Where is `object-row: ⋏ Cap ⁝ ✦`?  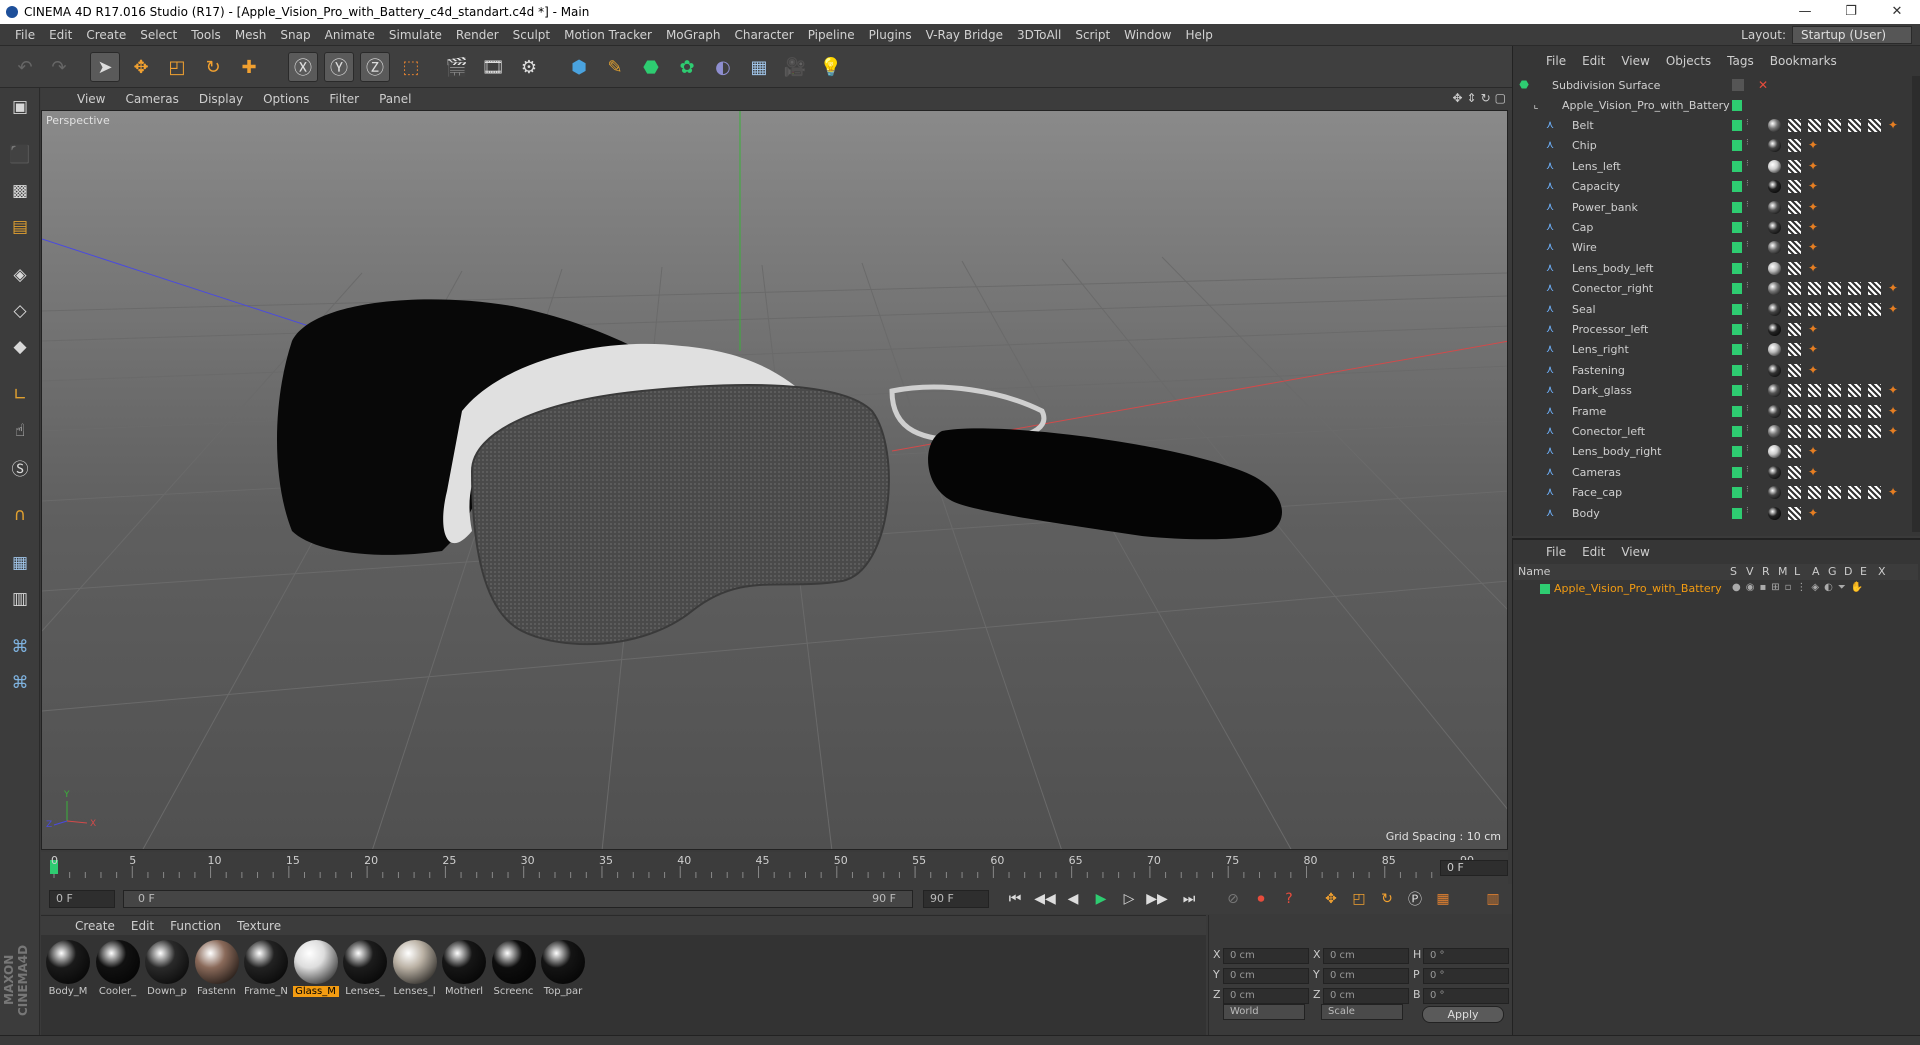 object-row: ⋏ Cap ⁝ ✦ is located at coordinates (1714, 228).